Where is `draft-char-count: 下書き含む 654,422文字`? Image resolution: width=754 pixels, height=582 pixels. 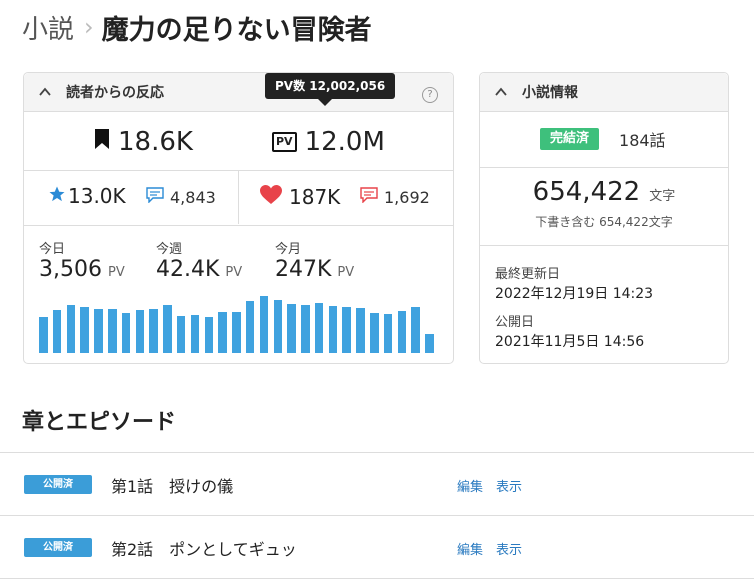
draft-char-count: 下書き含む 654,422文字 is located at coordinates (604, 222).